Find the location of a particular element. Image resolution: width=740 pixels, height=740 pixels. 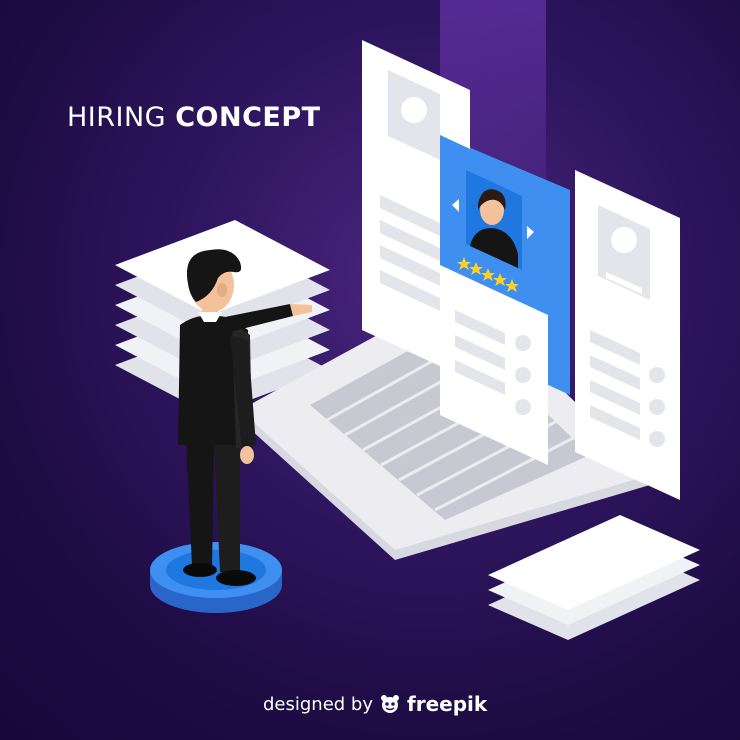

featured-resume-card is located at coordinates (494, 300).